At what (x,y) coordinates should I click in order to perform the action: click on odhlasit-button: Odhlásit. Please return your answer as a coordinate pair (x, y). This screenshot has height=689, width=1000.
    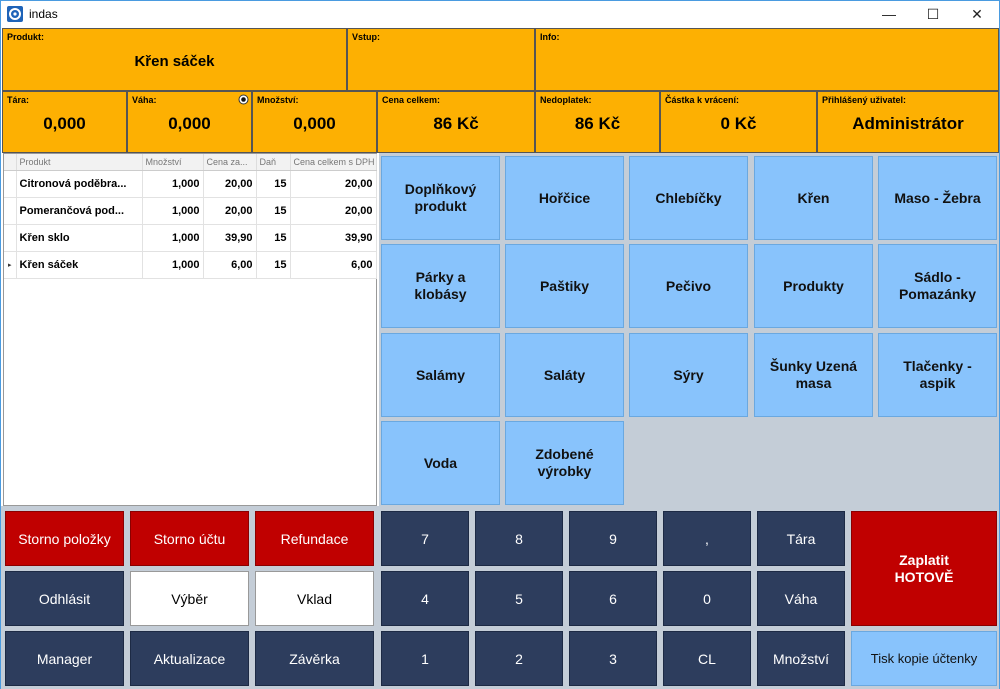
    Looking at the image, I should click on (64, 598).